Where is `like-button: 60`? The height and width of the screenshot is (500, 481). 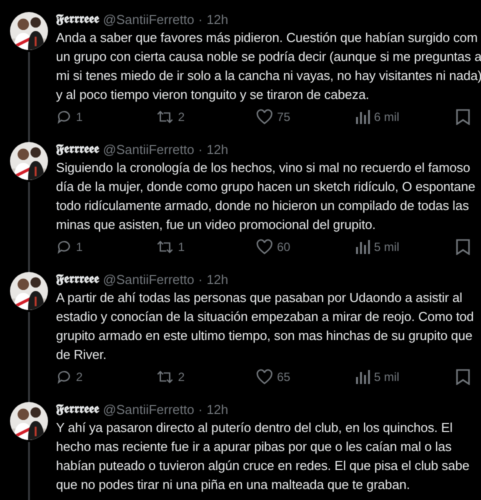
like-button: 60 is located at coordinates (306, 247).